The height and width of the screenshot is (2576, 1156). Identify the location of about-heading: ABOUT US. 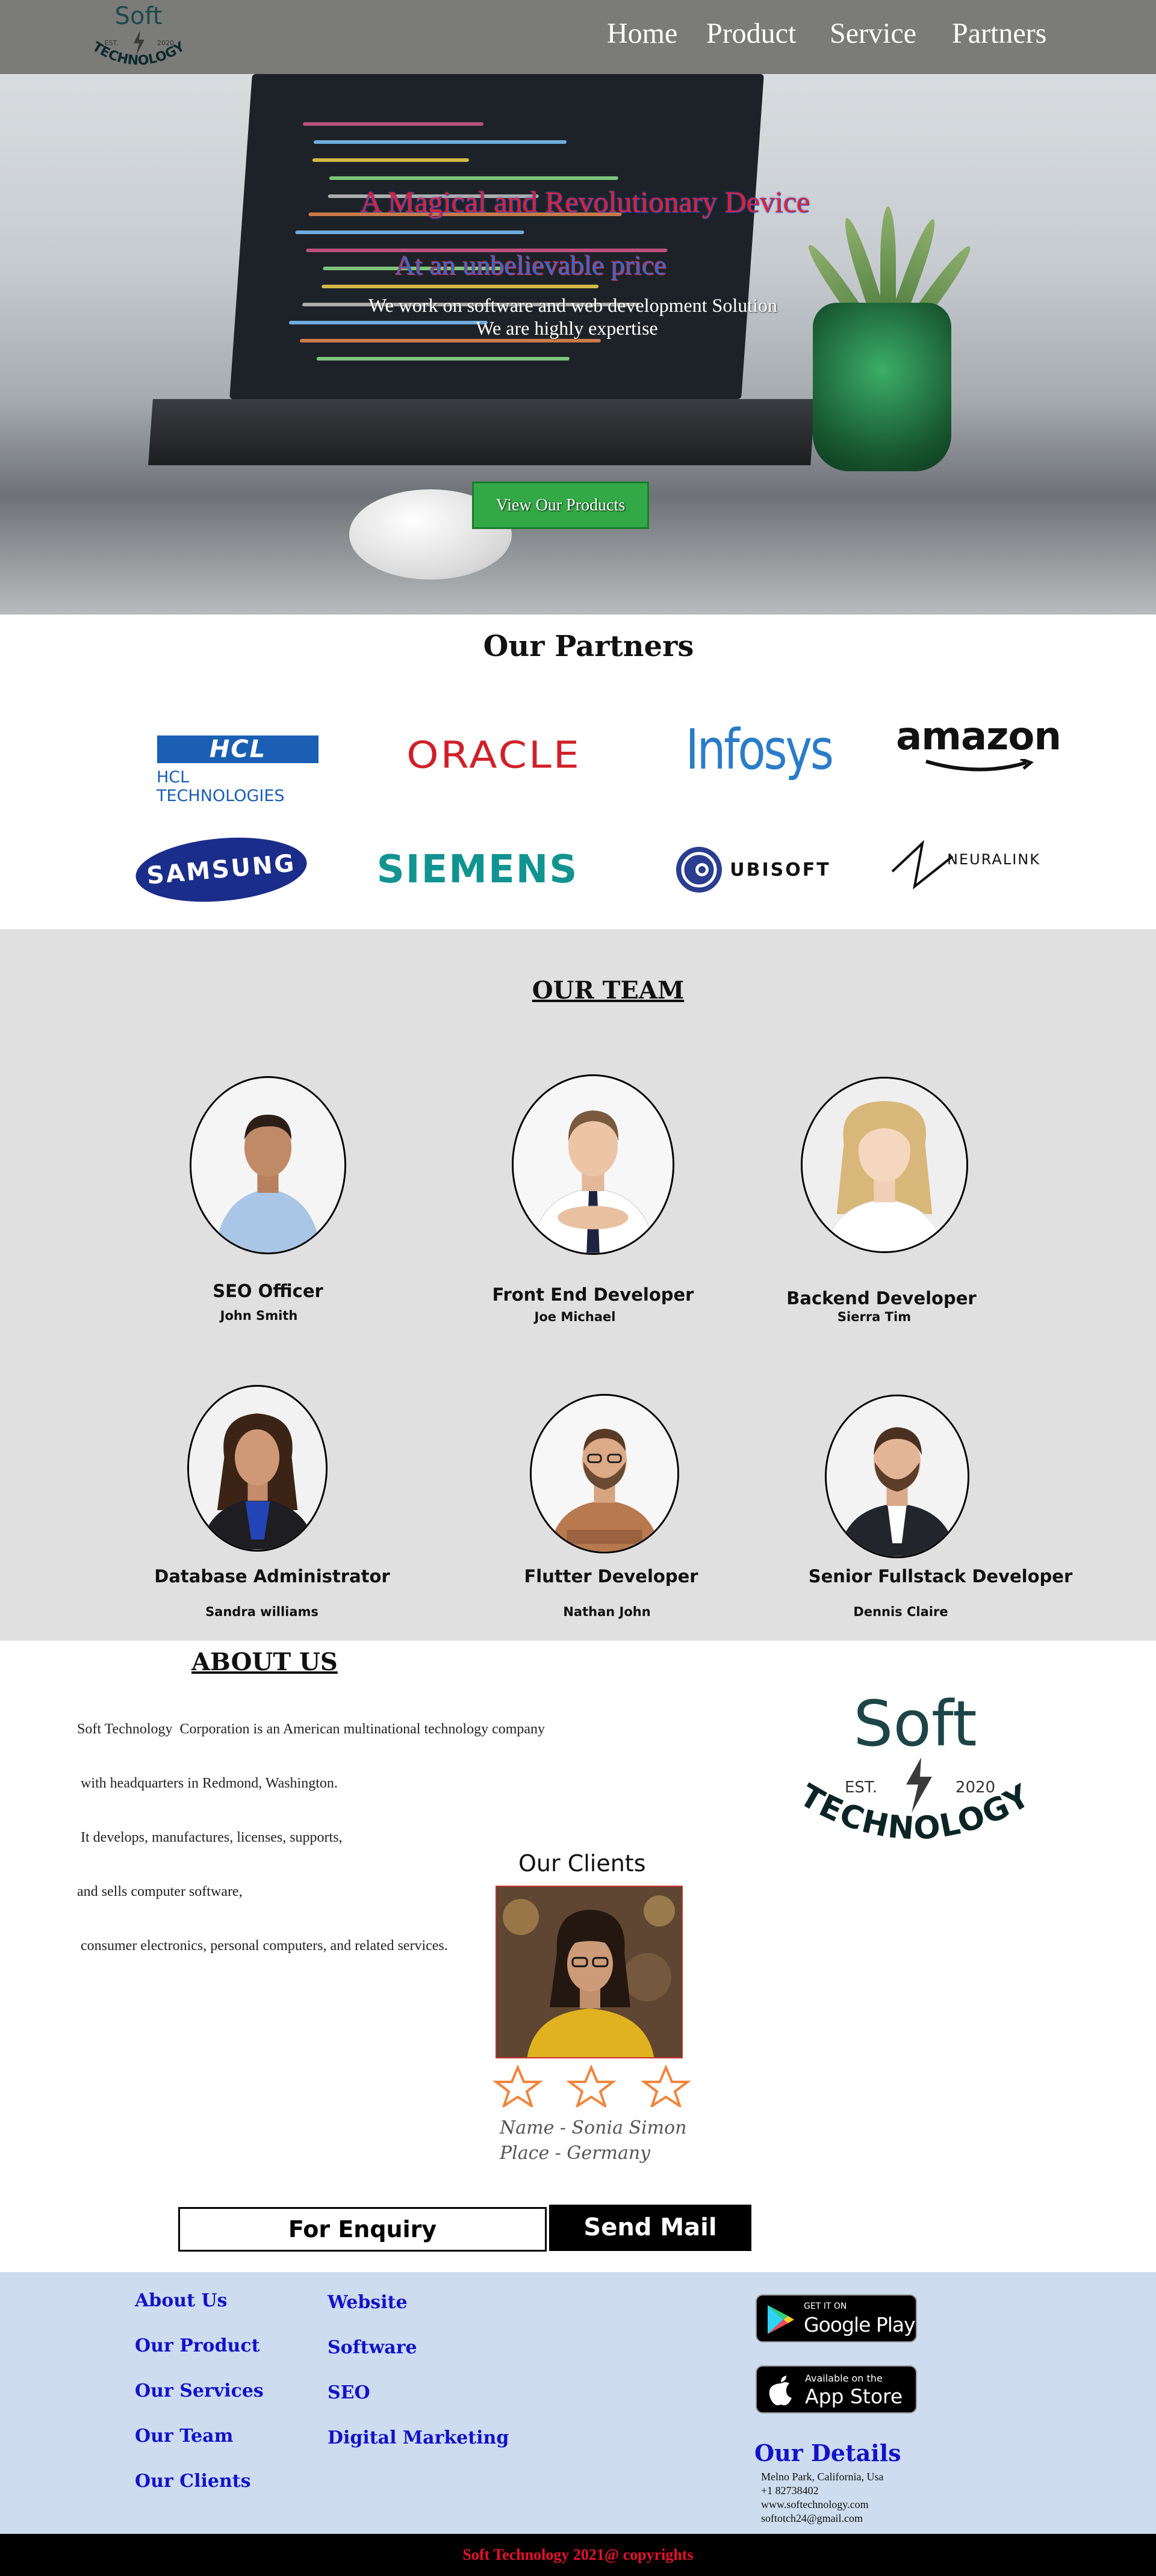
(264, 1662).